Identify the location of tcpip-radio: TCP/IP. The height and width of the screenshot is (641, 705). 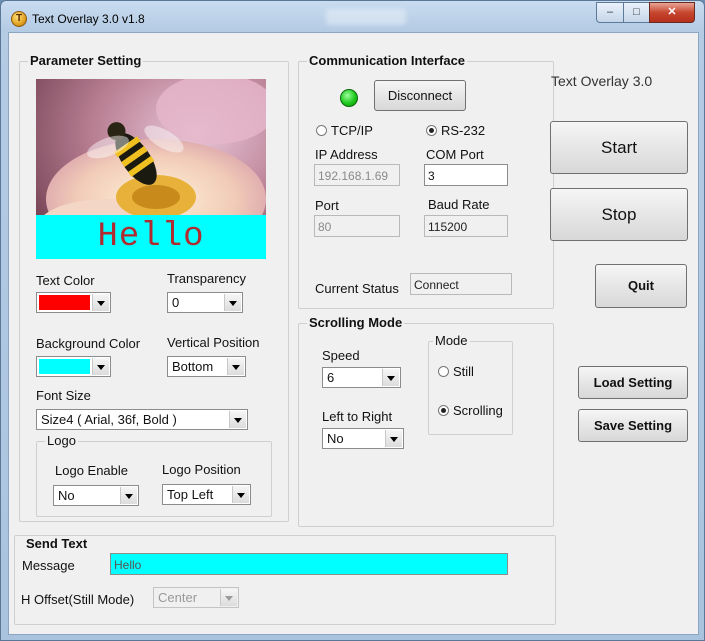
(344, 130).